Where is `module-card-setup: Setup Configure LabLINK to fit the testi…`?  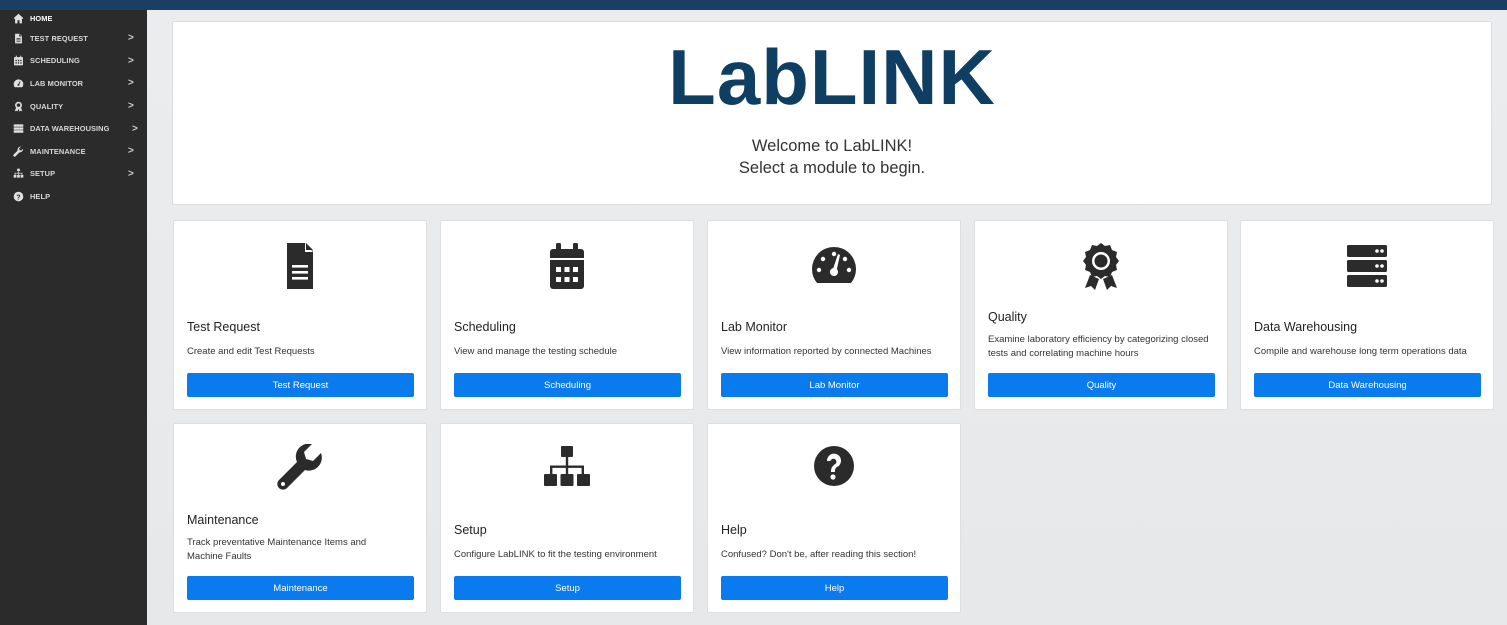 module-card-setup: Setup Configure LabLINK to fit the testi… is located at coordinates (567, 518).